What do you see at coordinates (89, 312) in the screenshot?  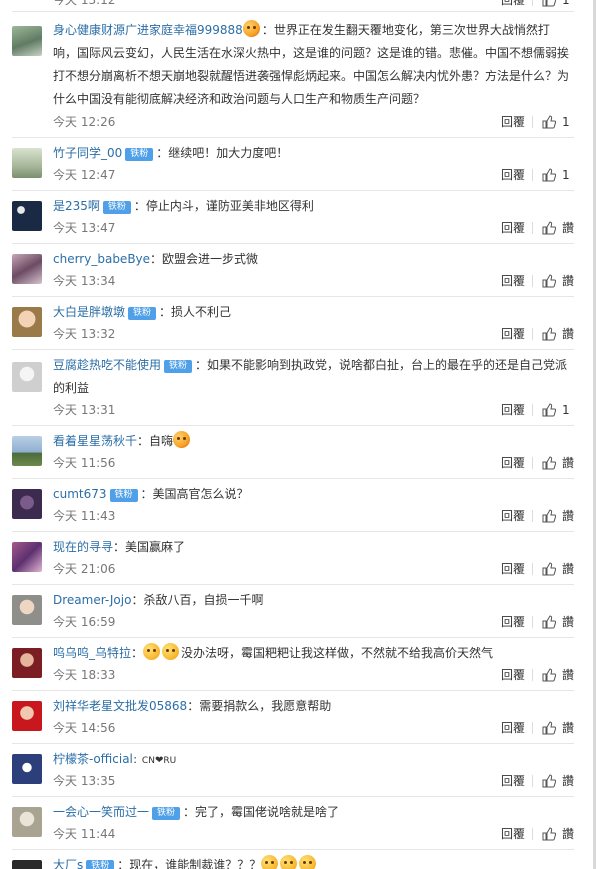 I see `username-link: 大白是胖墩墩` at bounding box center [89, 312].